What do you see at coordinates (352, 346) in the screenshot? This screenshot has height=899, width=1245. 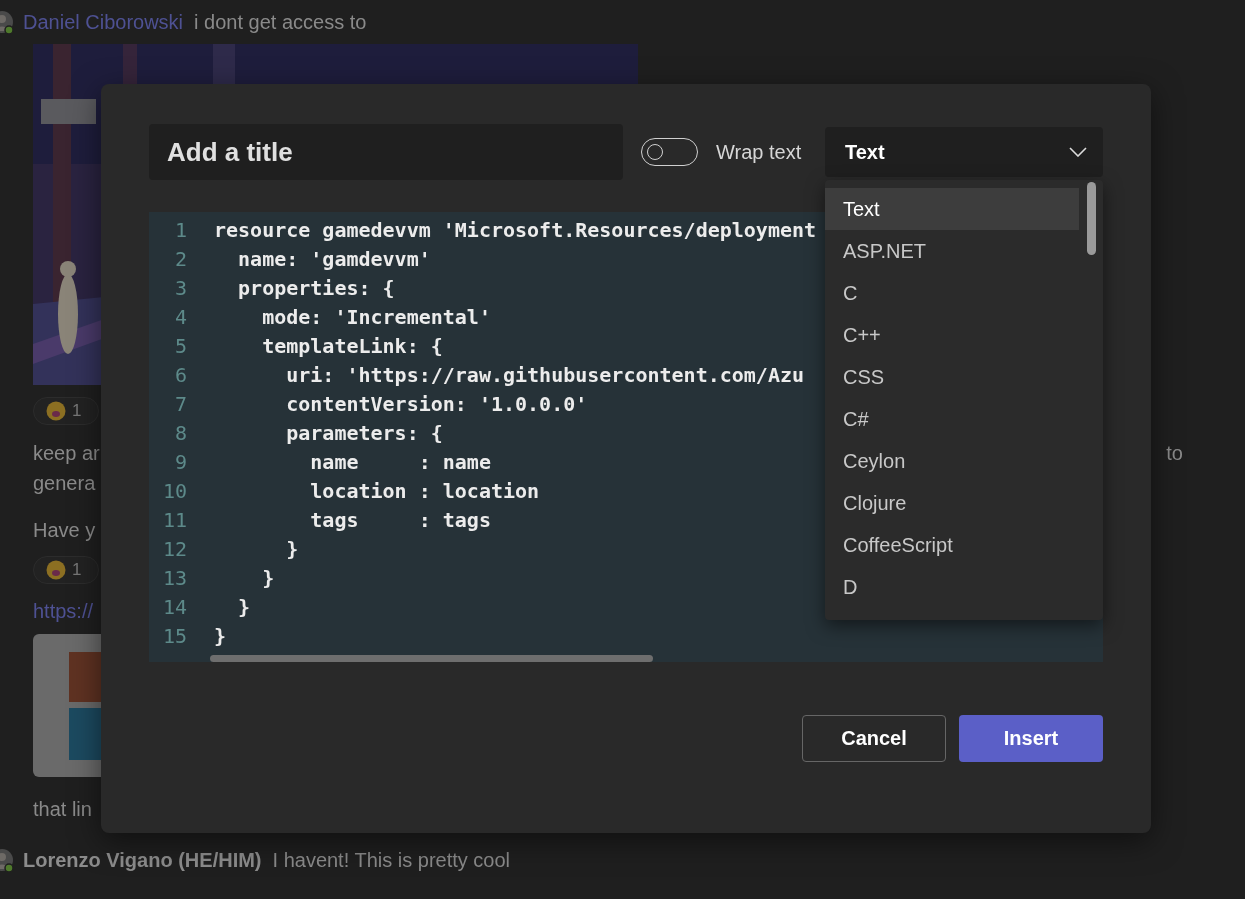 I see `code-line: templateLink: {` at bounding box center [352, 346].